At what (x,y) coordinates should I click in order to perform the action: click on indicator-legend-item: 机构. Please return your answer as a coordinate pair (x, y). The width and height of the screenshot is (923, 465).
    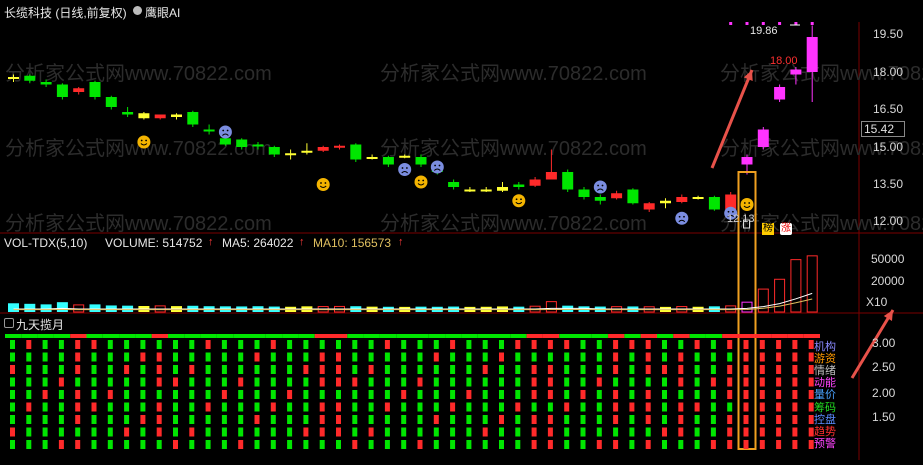
    Looking at the image, I should click on (825, 347).